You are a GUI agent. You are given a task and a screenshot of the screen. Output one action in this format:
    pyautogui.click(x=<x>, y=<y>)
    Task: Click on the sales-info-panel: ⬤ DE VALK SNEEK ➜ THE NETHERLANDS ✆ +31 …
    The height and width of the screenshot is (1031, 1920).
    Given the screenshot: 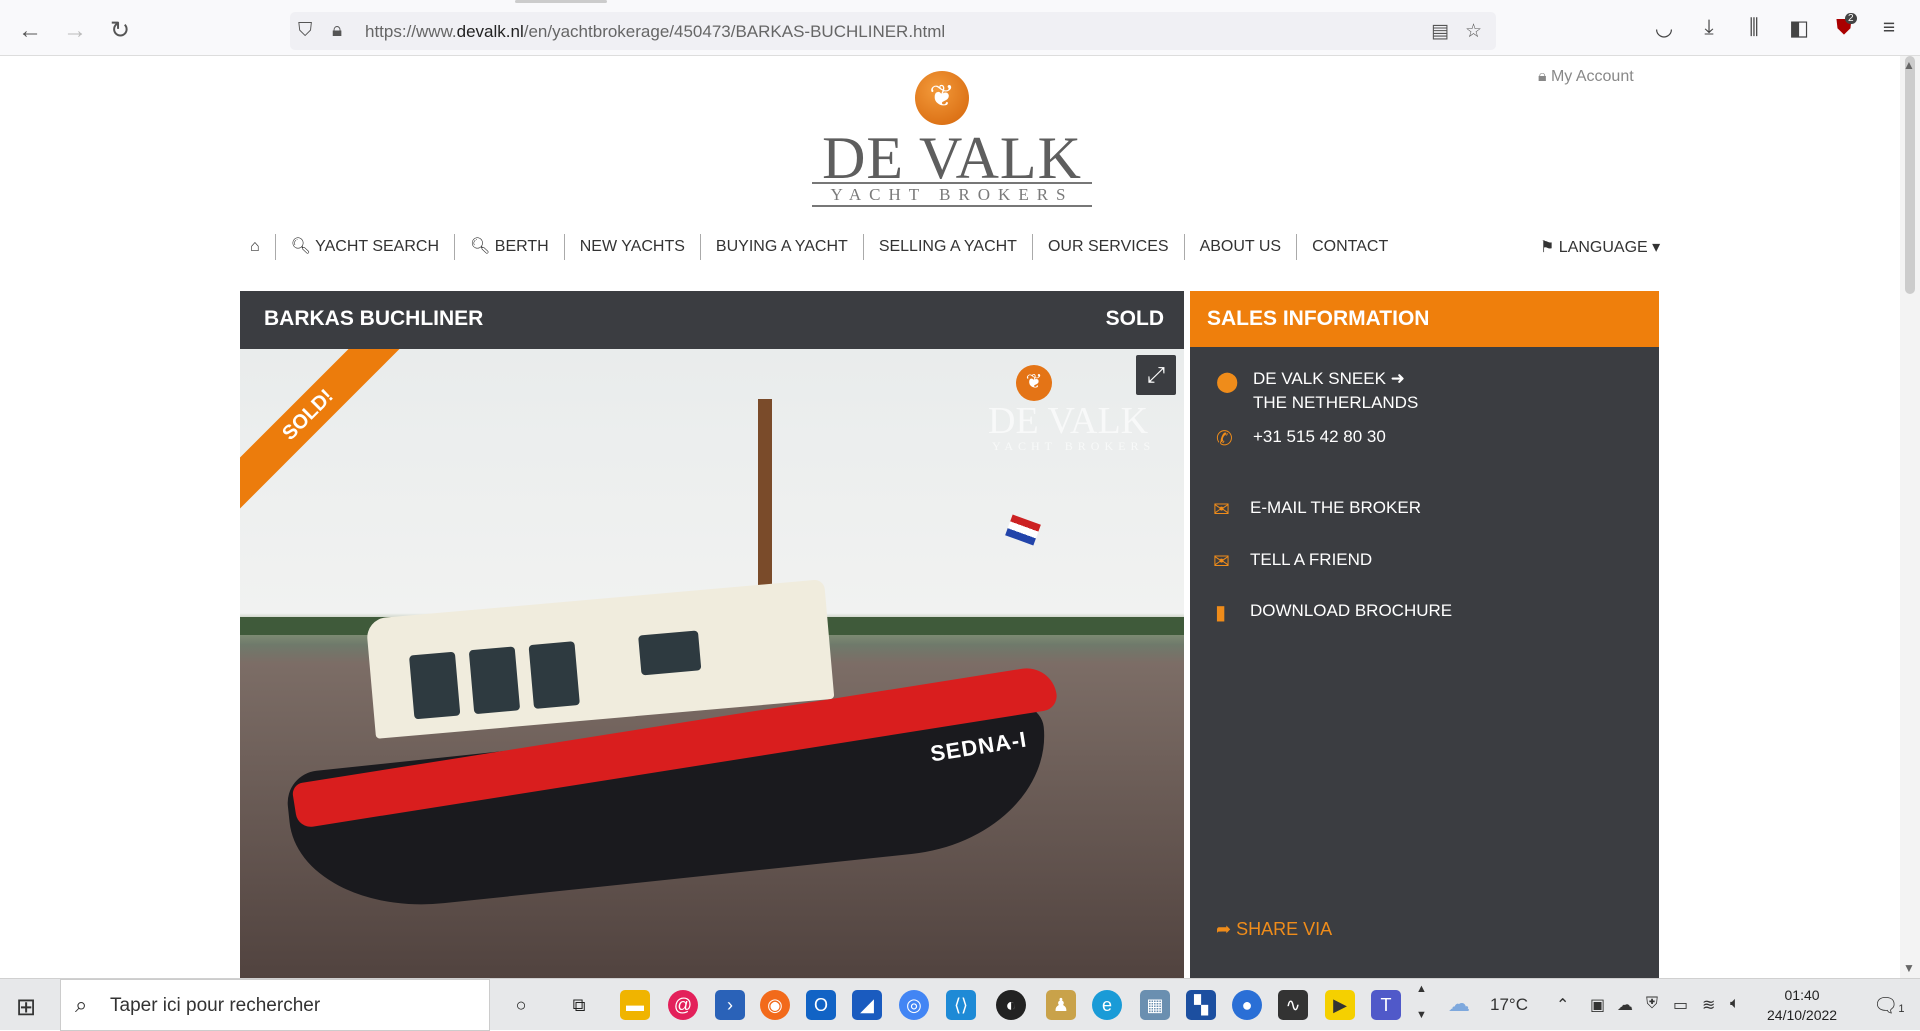 What is the action you would take?
    pyautogui.click(x=1424, y=662)
    